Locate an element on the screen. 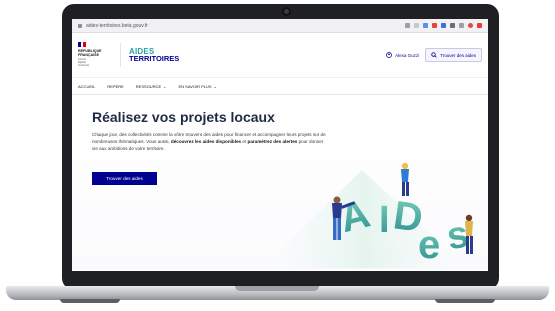  brand-word-2: TERRITOIRES is located at coordinates (154, 58).